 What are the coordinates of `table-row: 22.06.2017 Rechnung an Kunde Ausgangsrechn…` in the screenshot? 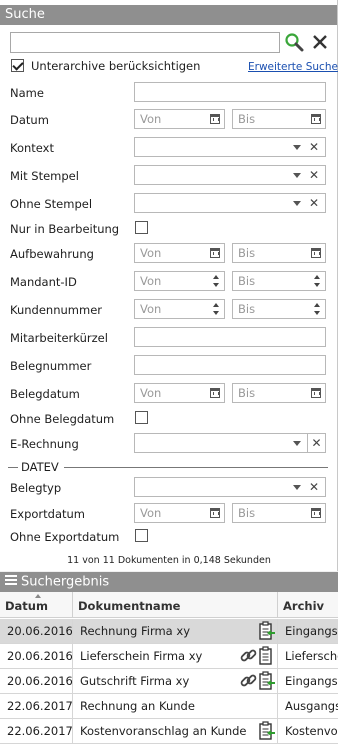 It's located at (169, 706).